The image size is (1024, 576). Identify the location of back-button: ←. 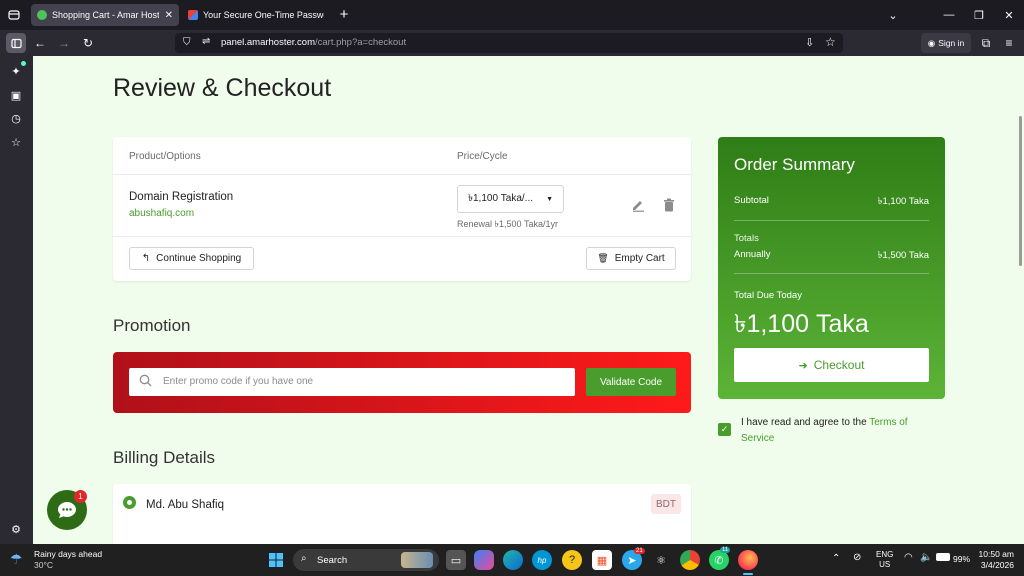
(40, 43).